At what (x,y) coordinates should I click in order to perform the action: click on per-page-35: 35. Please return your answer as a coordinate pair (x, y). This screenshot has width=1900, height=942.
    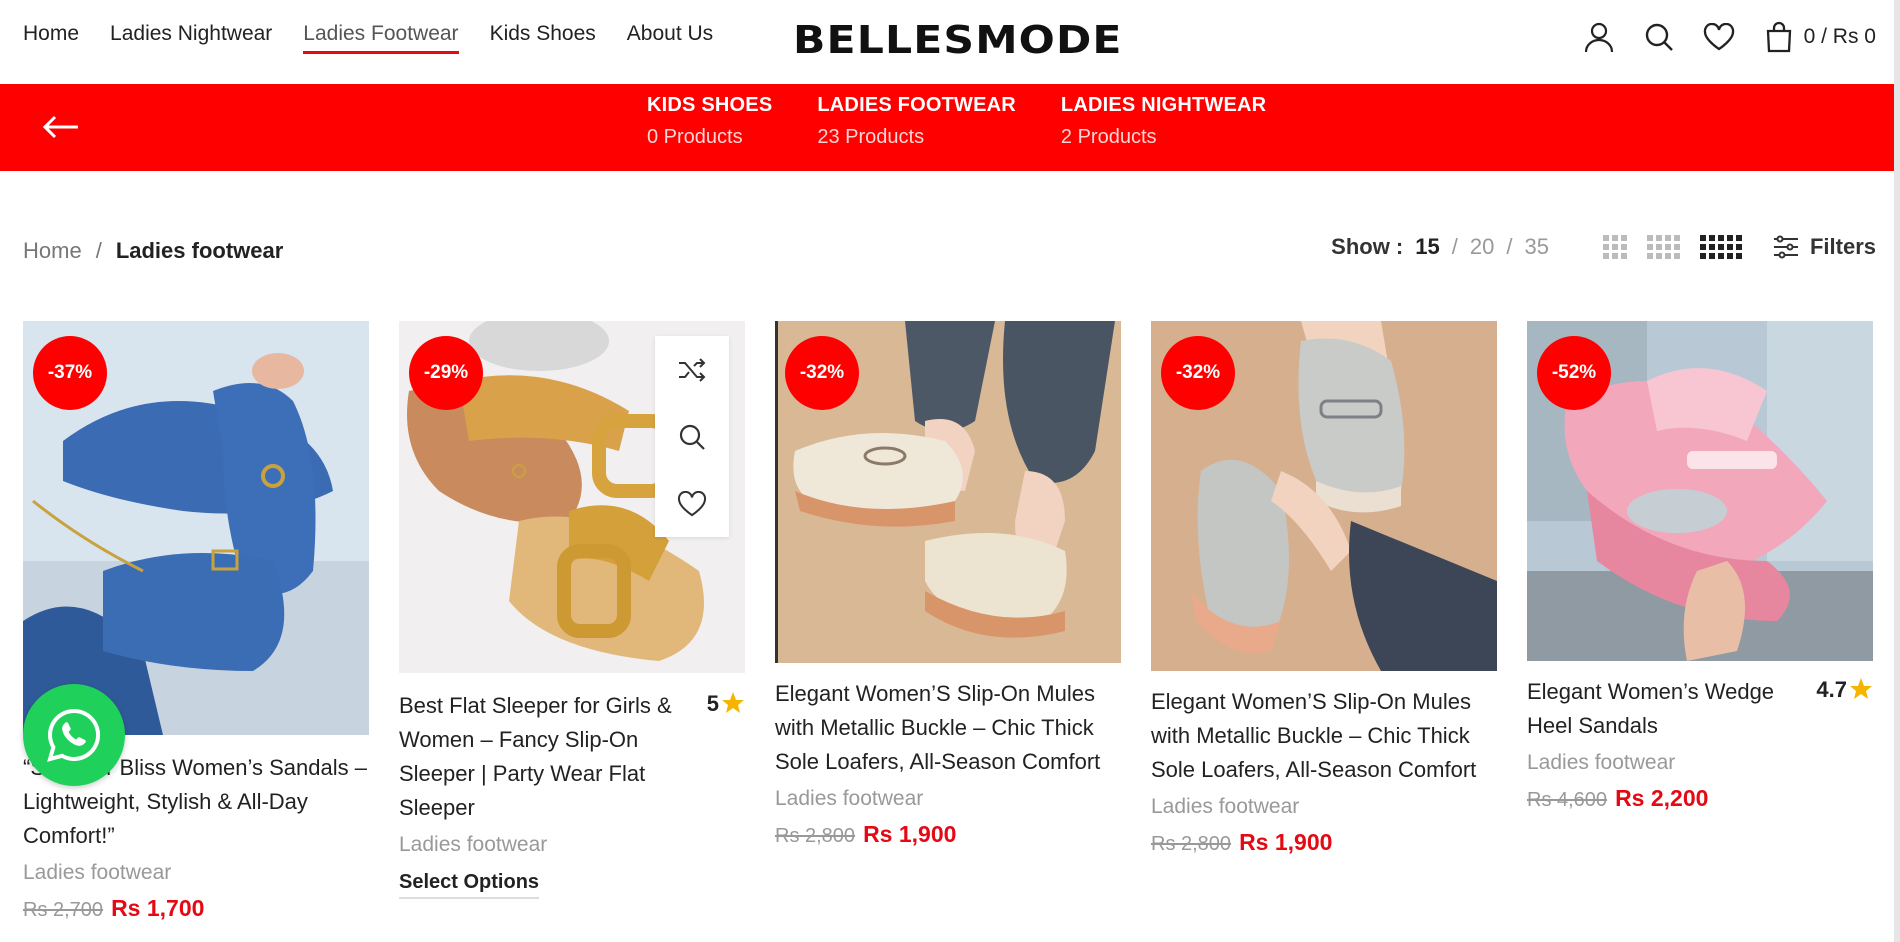
    Looking at the image, I should click on (1536, 247).